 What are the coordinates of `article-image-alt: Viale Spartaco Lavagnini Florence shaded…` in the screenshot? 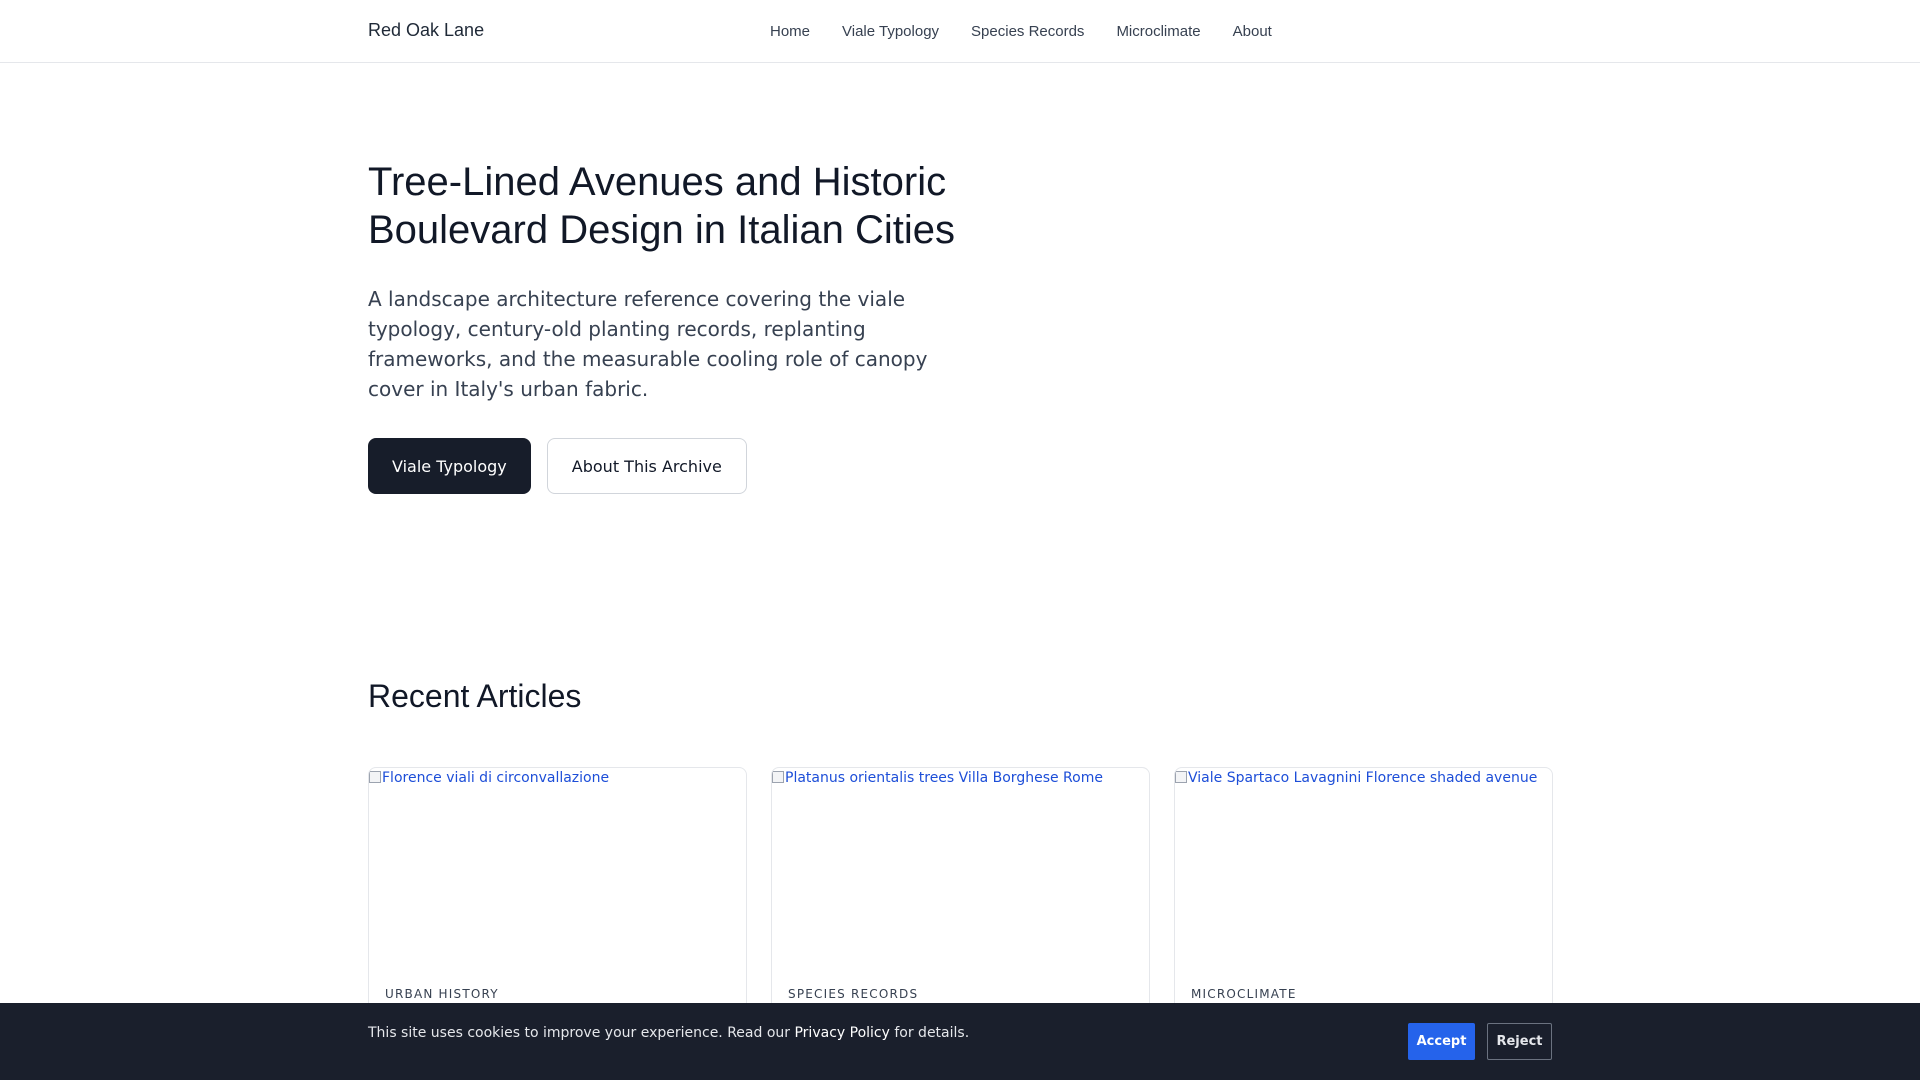 It's located at (1363, 778).